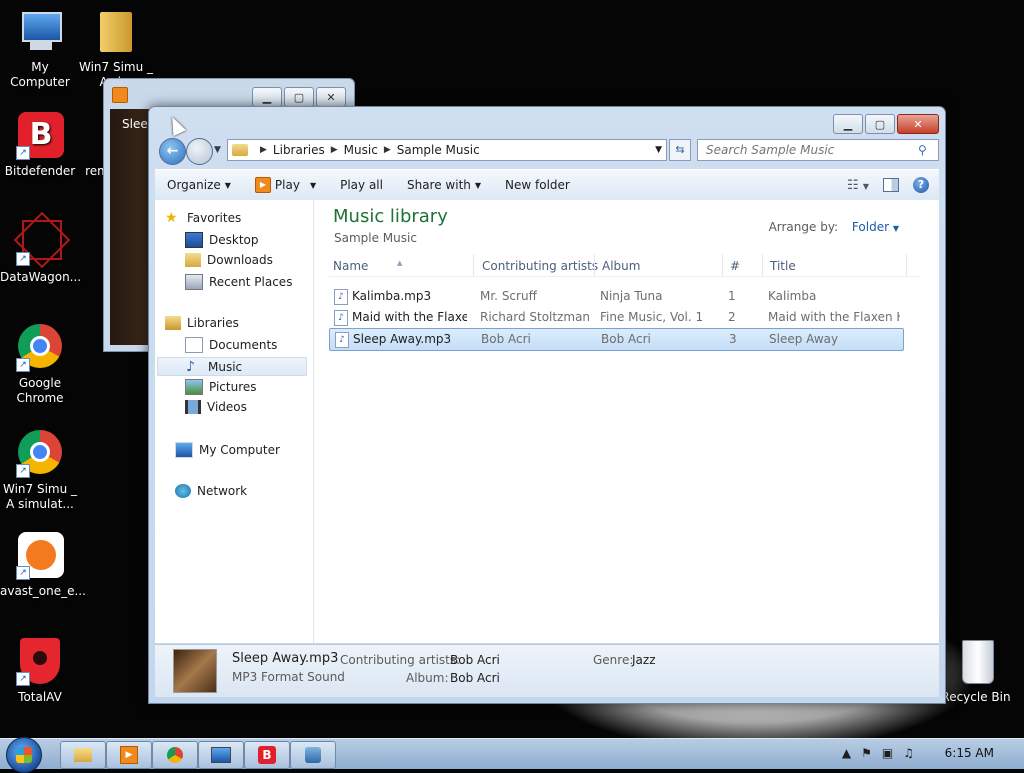 The width and height of the screenshot is (1024, 773). I want to click on folder-icon, so click(83, 755).